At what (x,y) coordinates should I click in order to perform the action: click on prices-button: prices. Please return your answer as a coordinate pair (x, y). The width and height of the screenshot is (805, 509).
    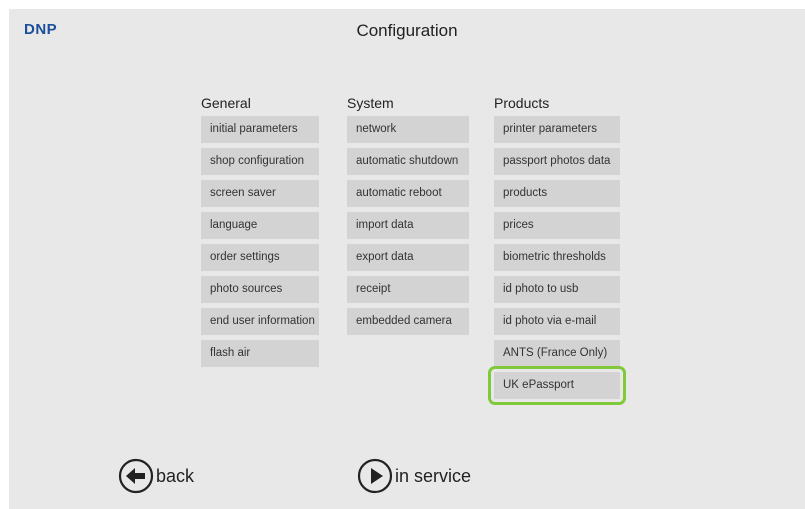
    Looking at the image, I should click on (557, 225).